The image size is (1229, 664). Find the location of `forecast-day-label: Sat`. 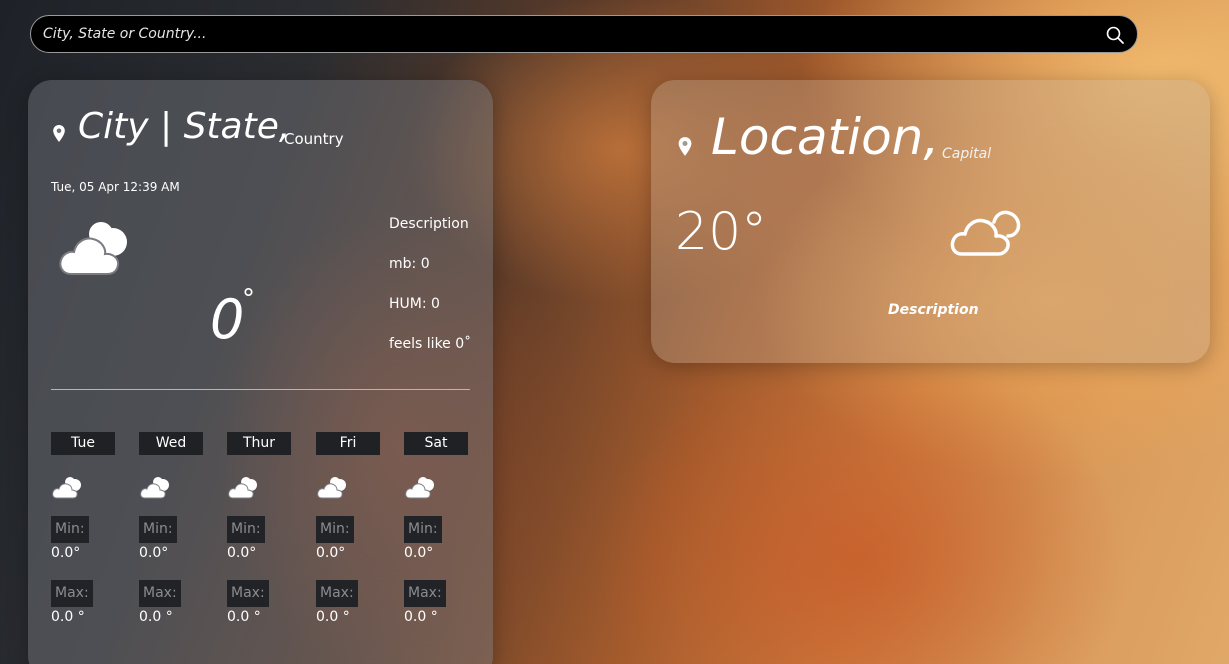

forecast-day-label: Sat is located at coordinates (436, 443).